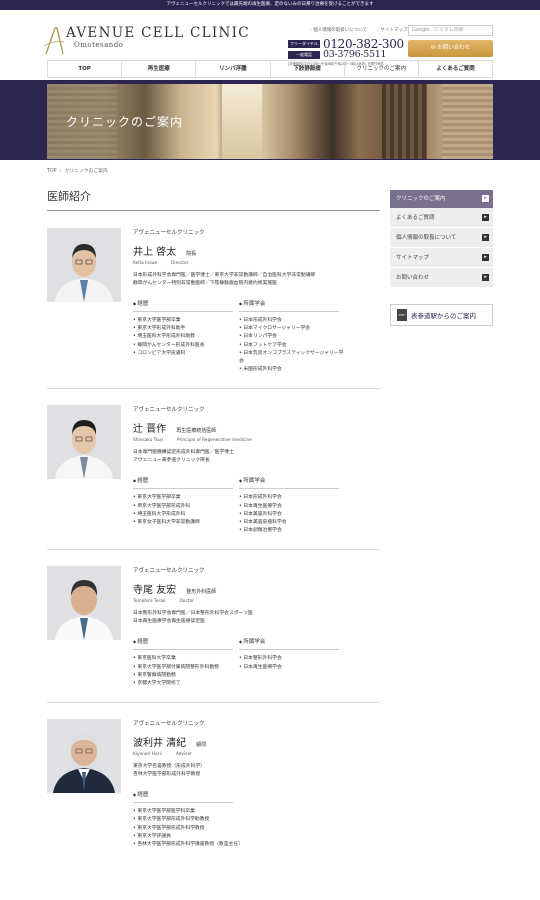 The image size is (540, 900). I want to click on qualification-line: 杏林大学医学部形成外科学教授, so click(167, 774).